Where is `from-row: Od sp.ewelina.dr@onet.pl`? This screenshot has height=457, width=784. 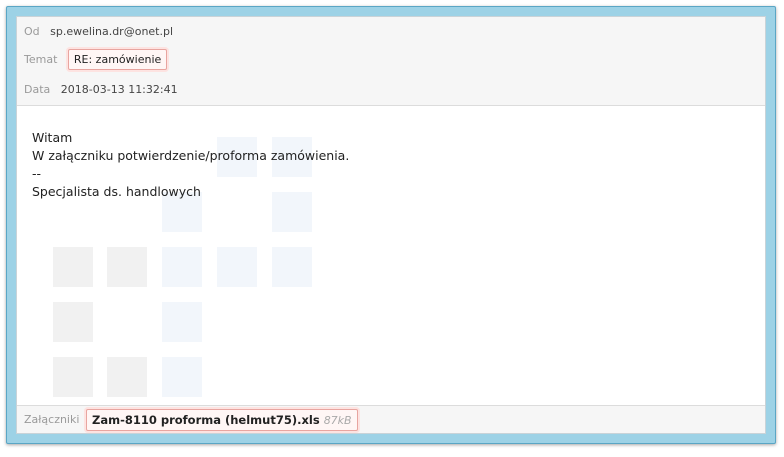 from-row: Od sp.ewelina.dr@onet.pl is located at coordinates (98, 31).